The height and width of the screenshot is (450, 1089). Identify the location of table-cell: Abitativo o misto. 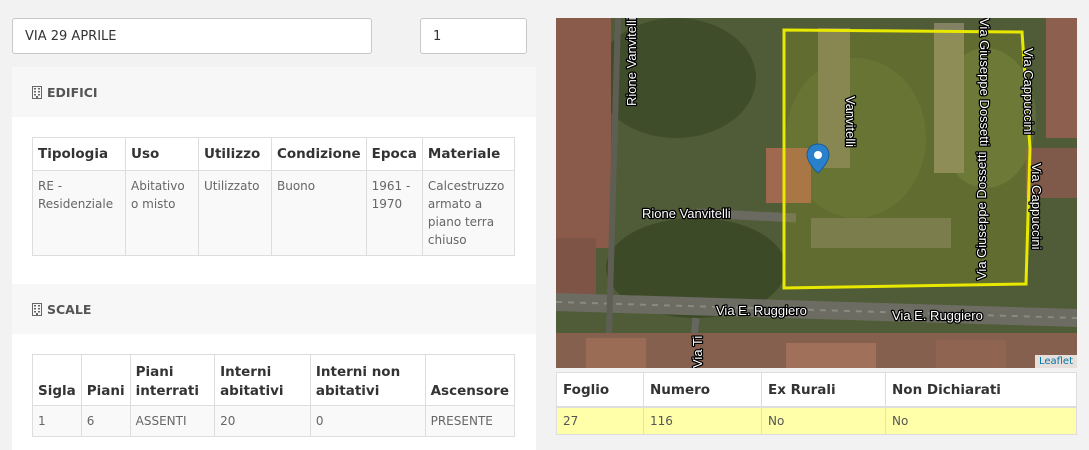
(162, 213).